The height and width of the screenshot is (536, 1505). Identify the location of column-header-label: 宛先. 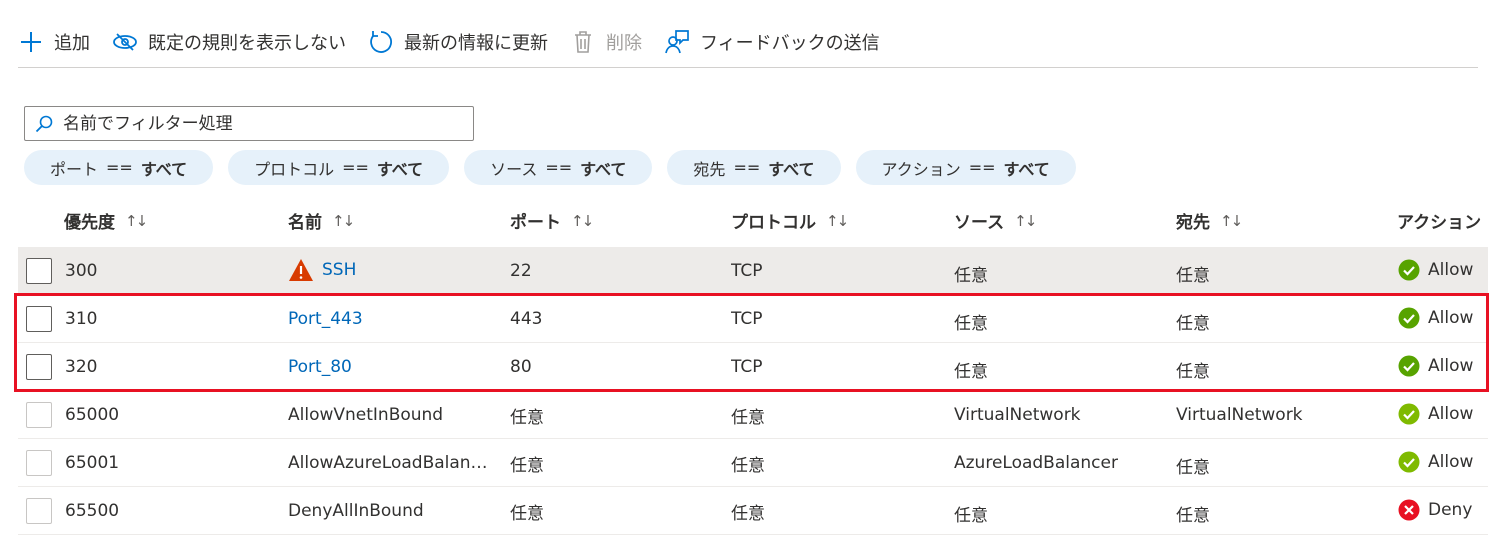
(1193, 223).